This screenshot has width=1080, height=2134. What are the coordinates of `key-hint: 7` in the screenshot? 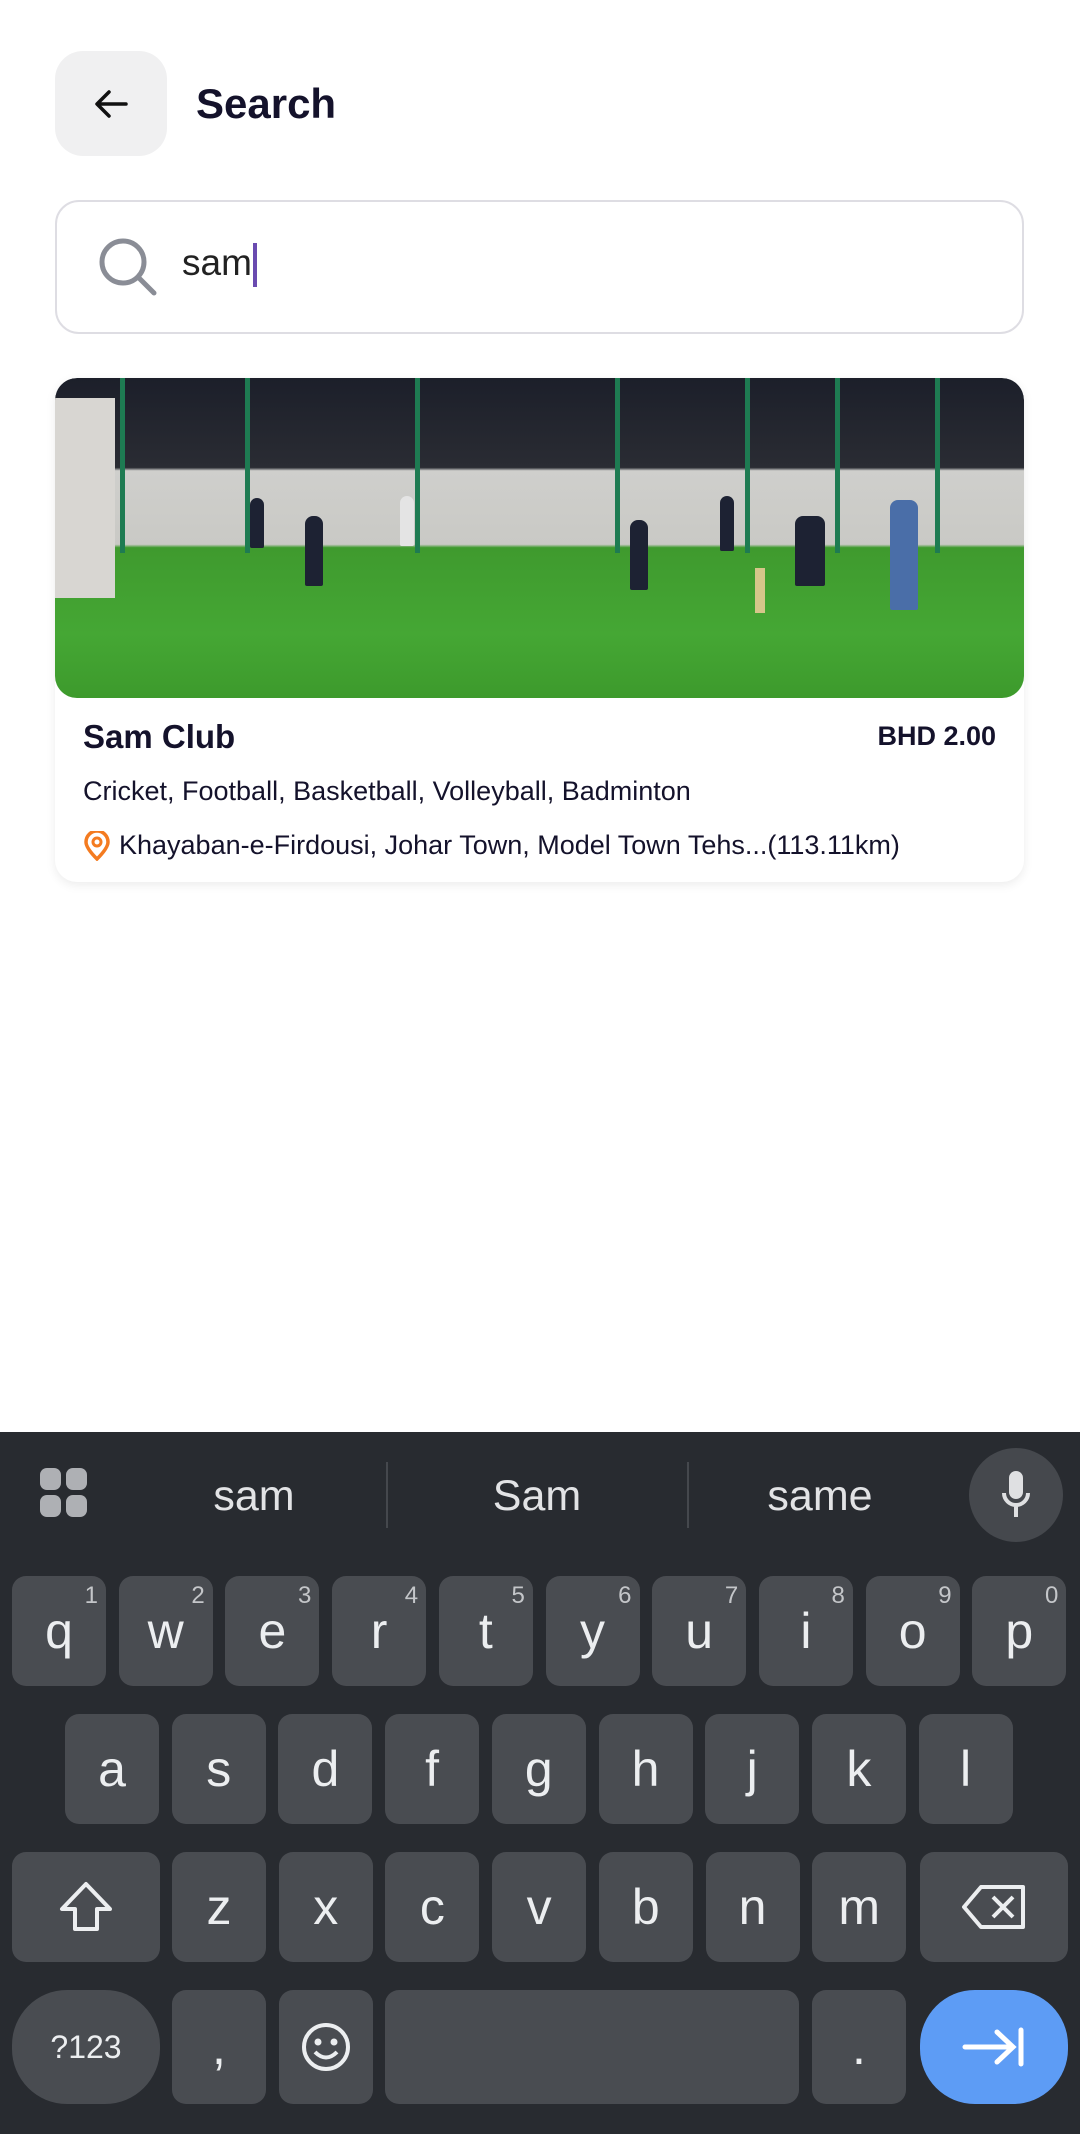 It's located at (731, 1595).